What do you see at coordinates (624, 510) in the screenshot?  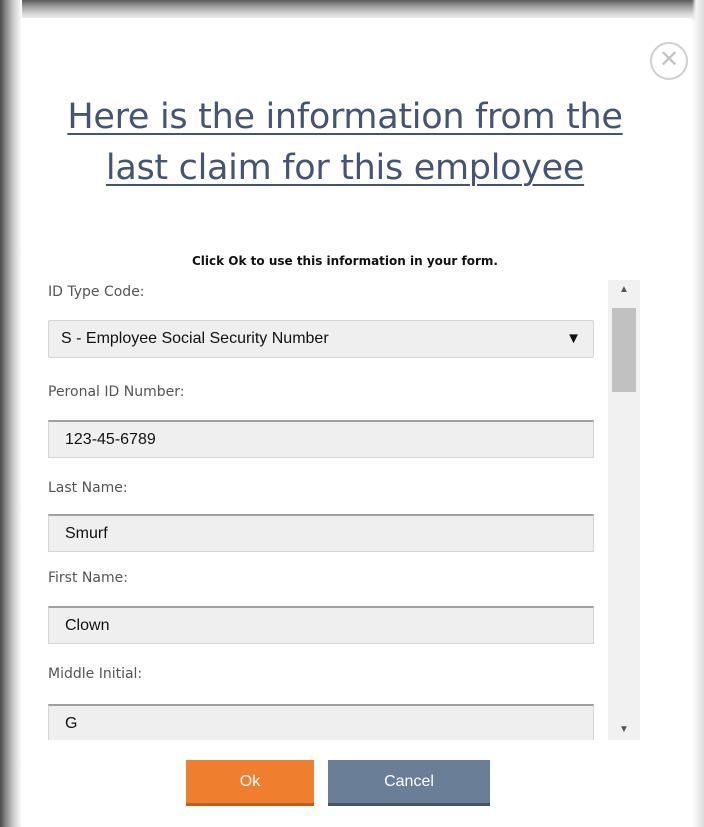 I see `form-scrollbar: ▲ ▼` at bounding box center [624, 510].